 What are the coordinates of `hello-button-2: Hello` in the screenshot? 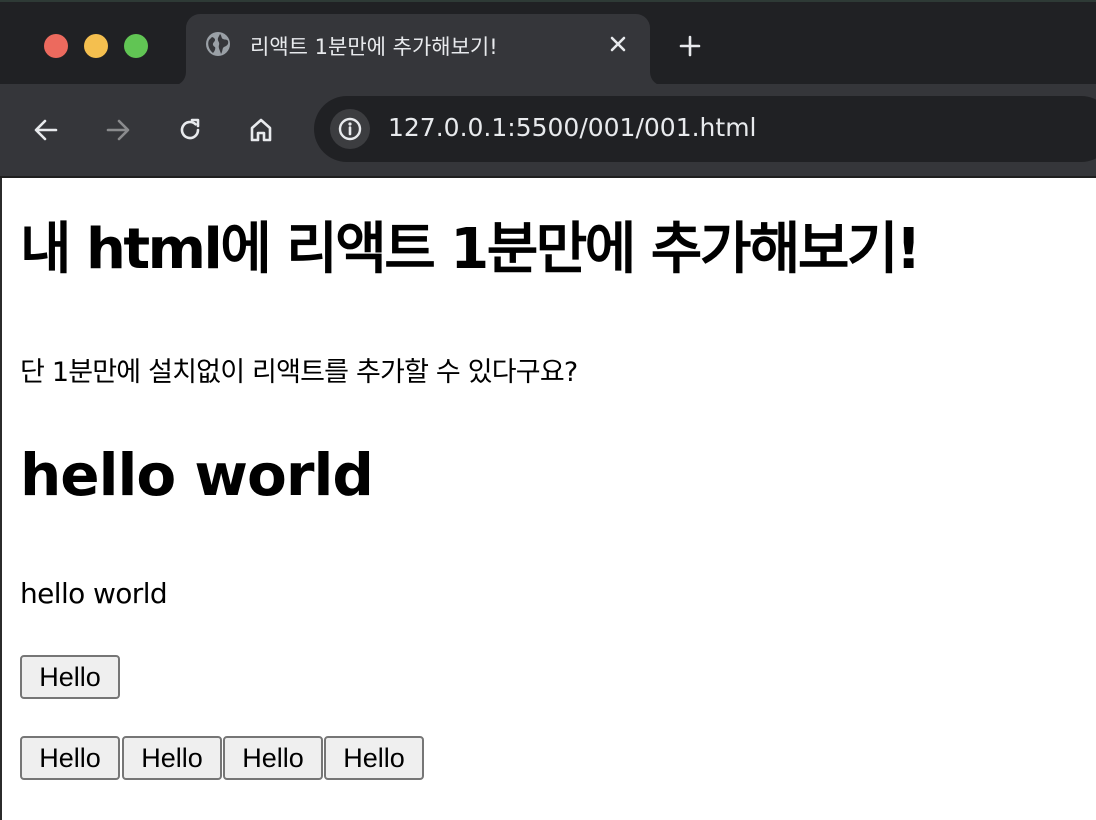 It's located at (172, 758).